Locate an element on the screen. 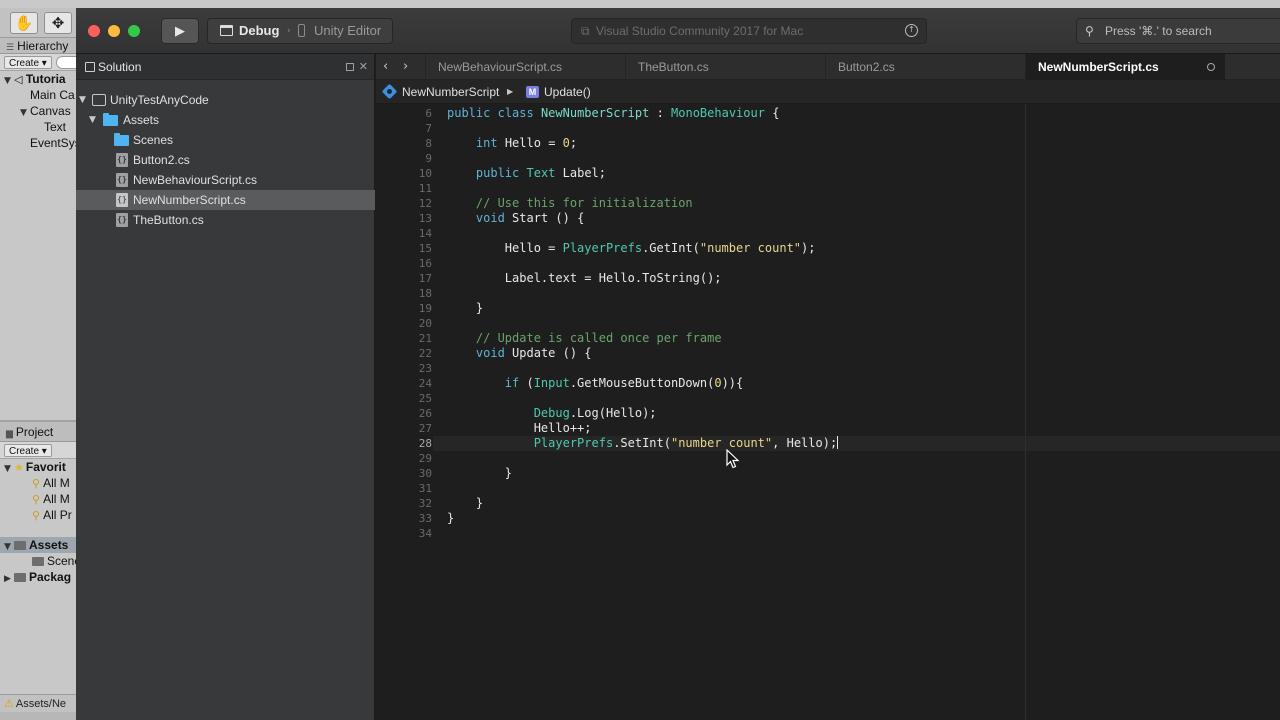  hierarchy-item-canvas: ▼ Canvas is located at coordinates (38, 111).